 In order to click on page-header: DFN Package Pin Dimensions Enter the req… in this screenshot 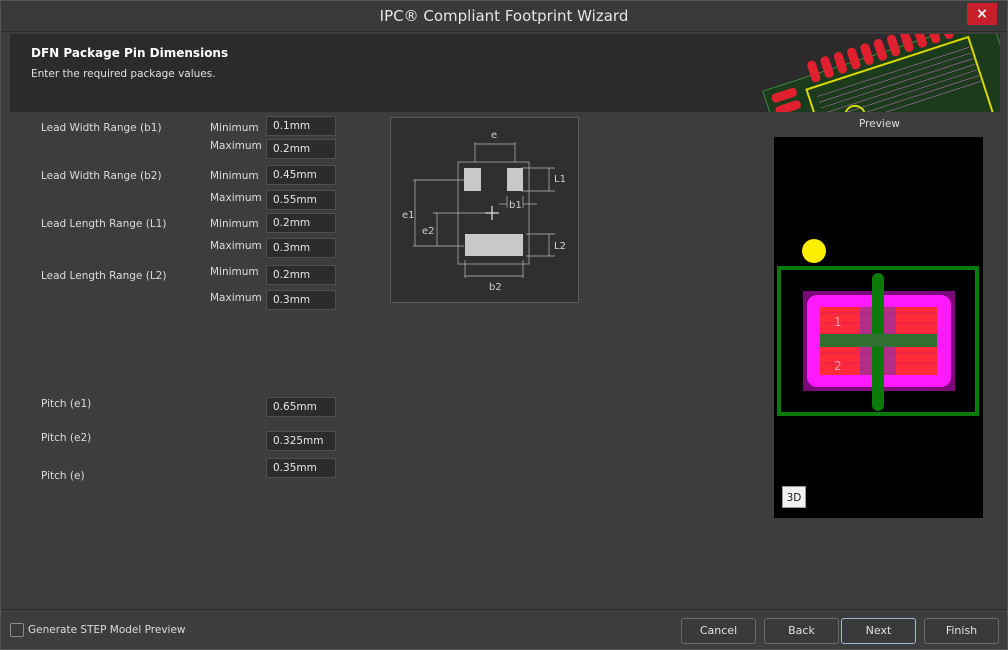, I will do `click(505, 73)`.